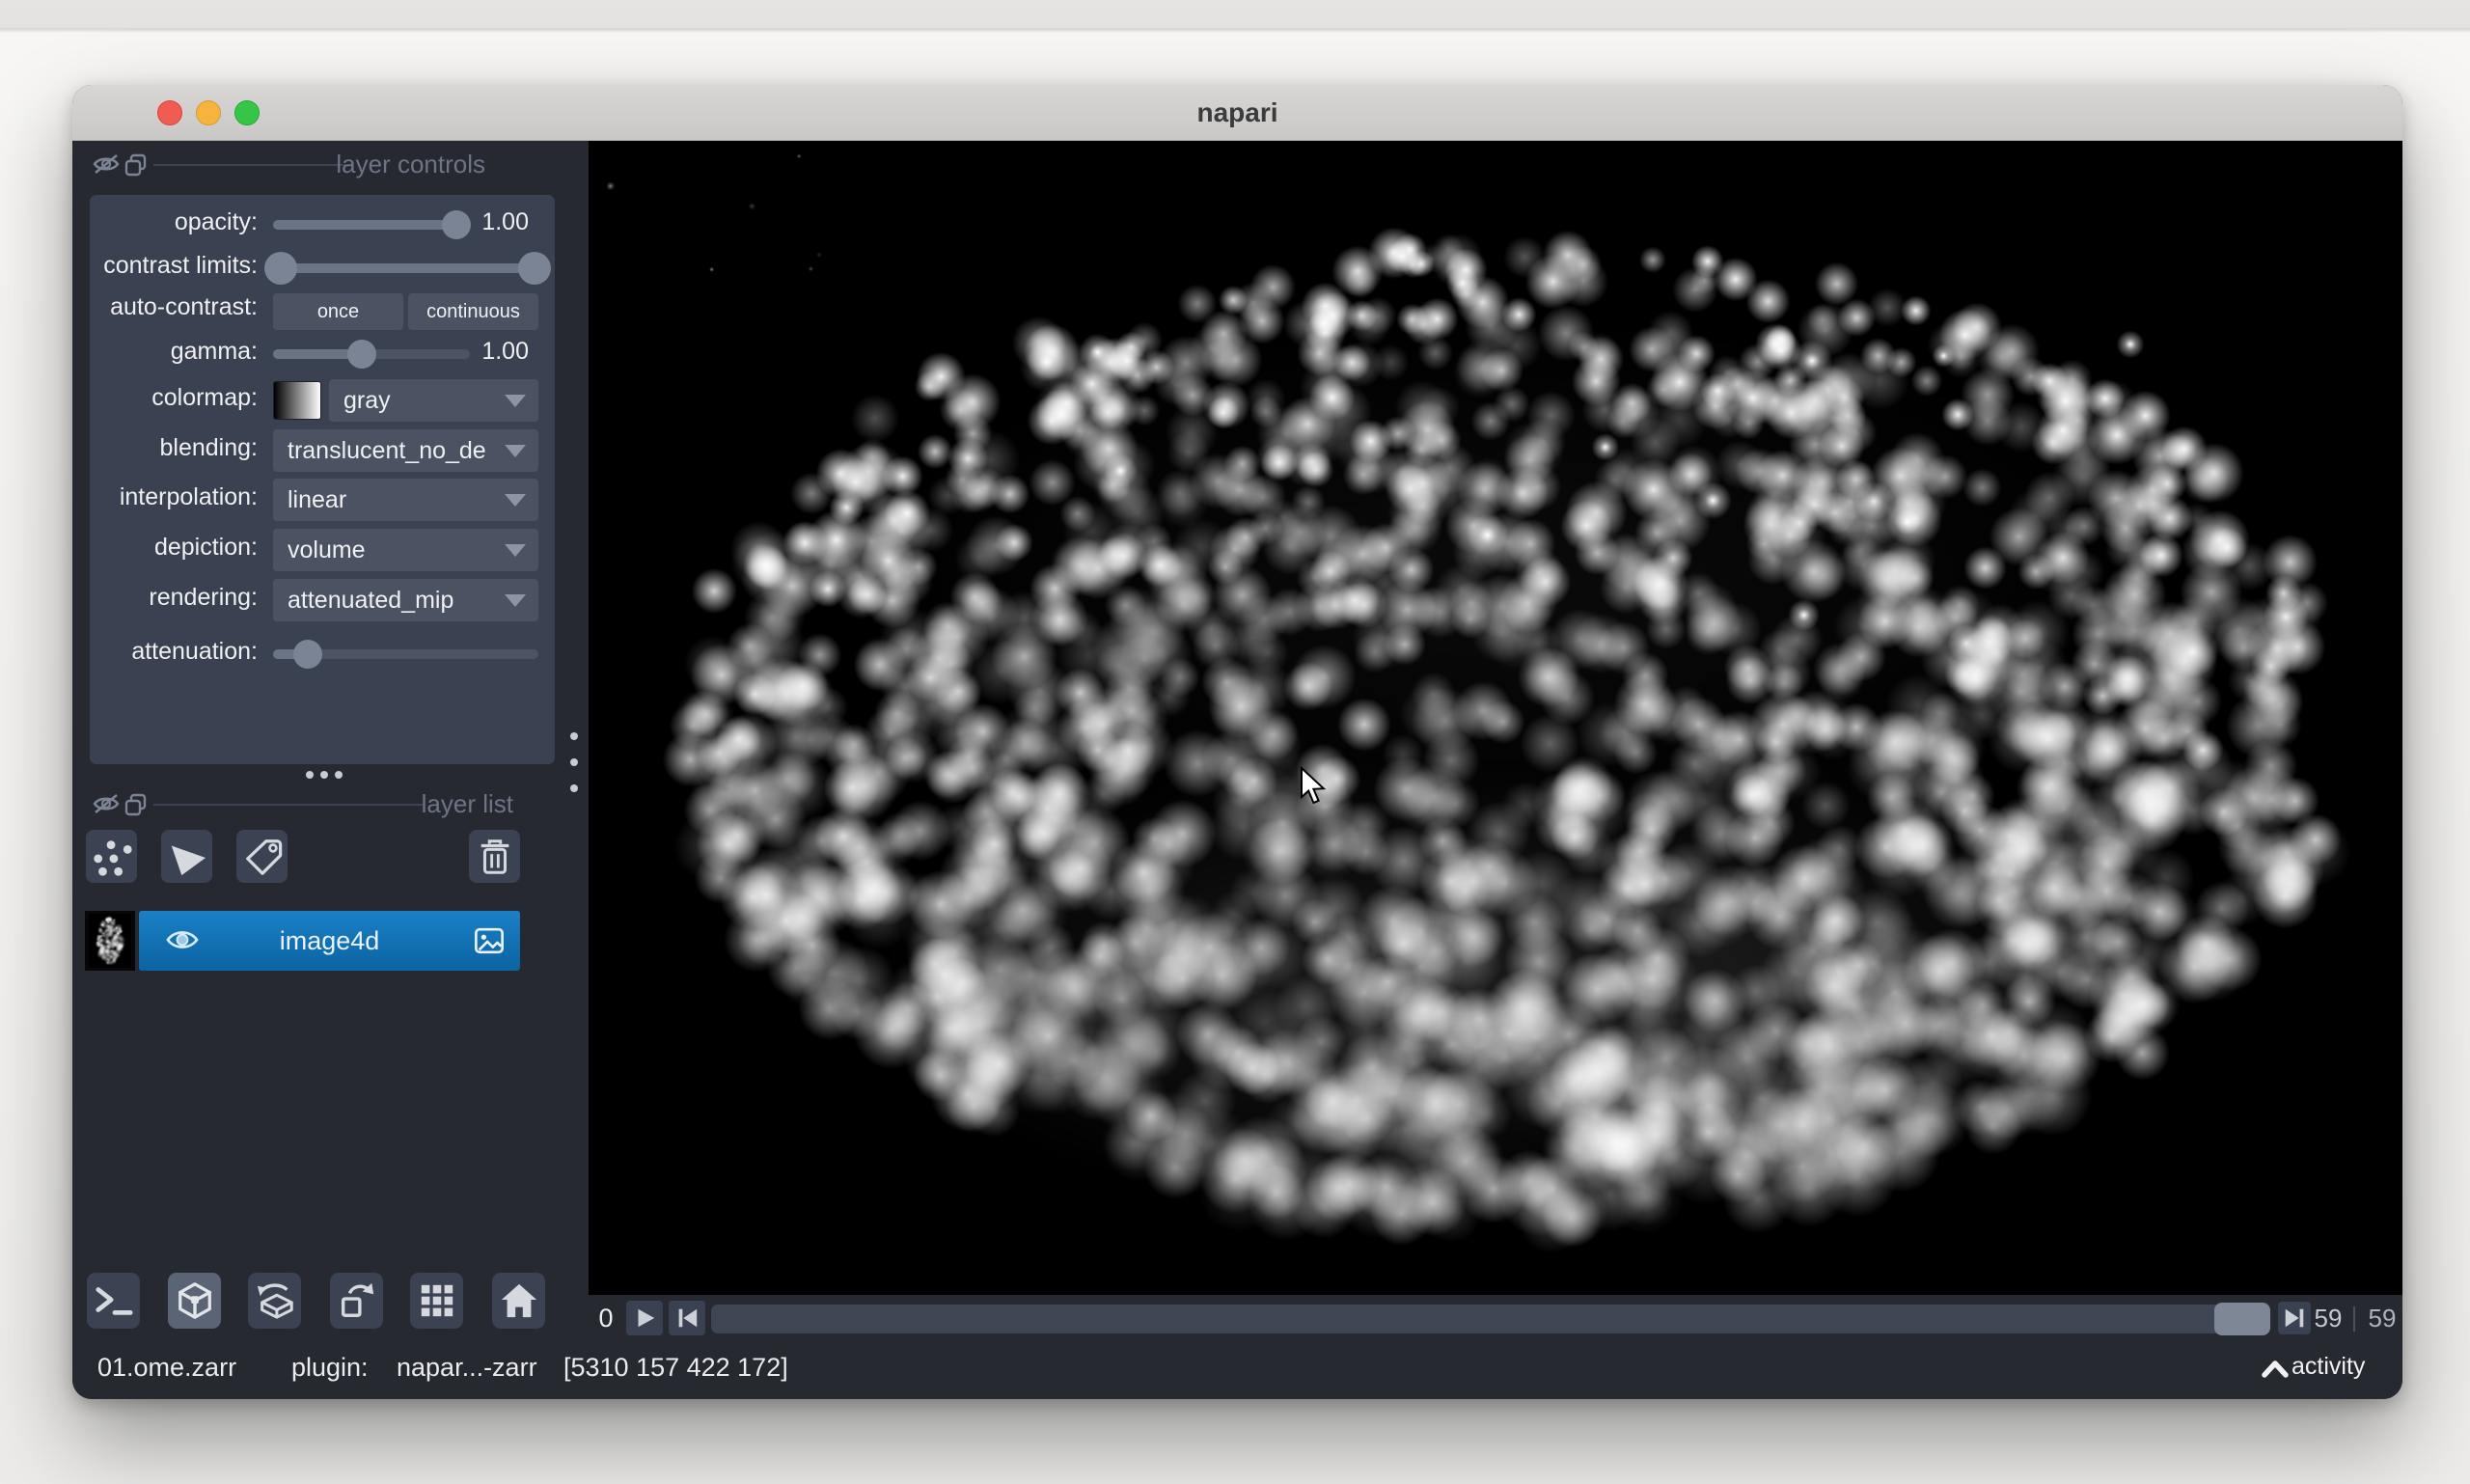 This screenshot has width=2470, height=1484. I want to click on shapes-icon, so click(188, 860).